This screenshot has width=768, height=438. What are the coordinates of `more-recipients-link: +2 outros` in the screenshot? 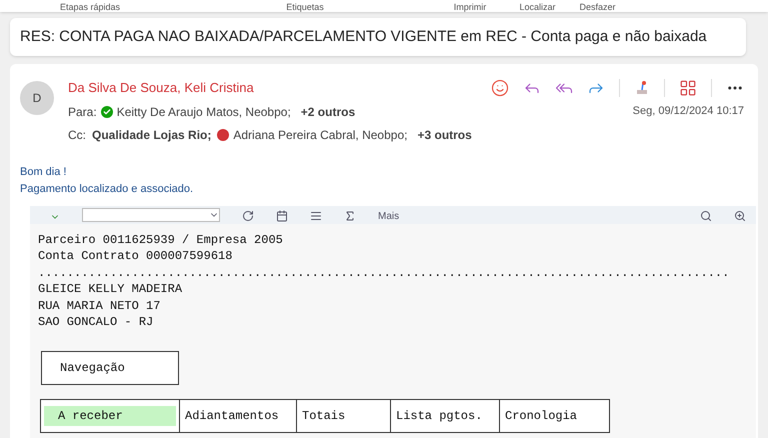 It's located at (328, 111).